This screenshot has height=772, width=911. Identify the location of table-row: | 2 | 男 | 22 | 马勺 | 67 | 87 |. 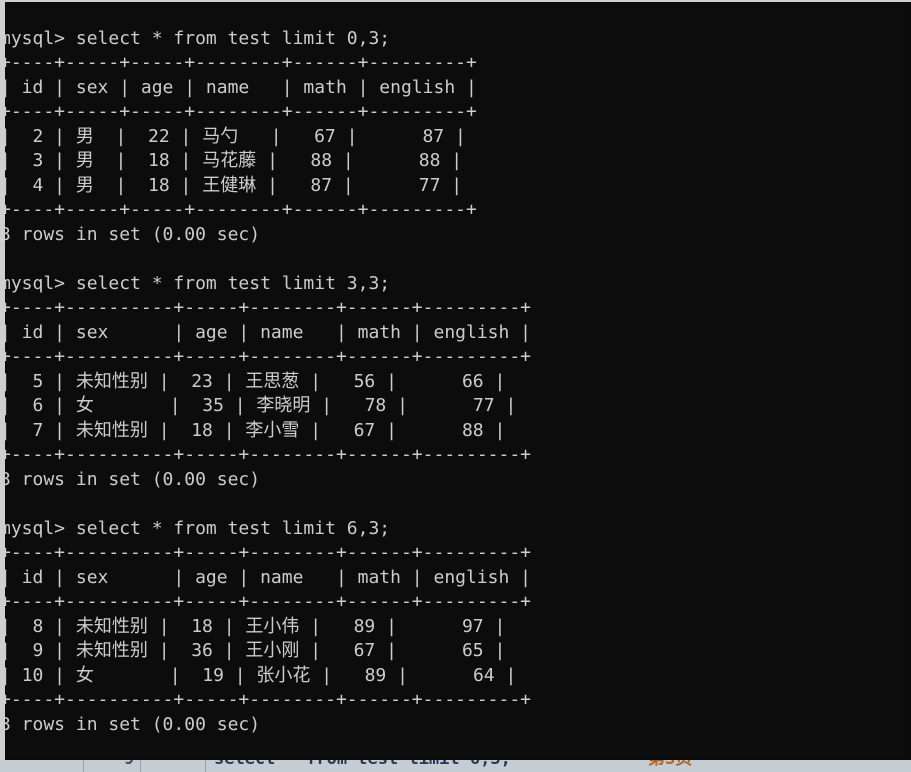
(233, 136).